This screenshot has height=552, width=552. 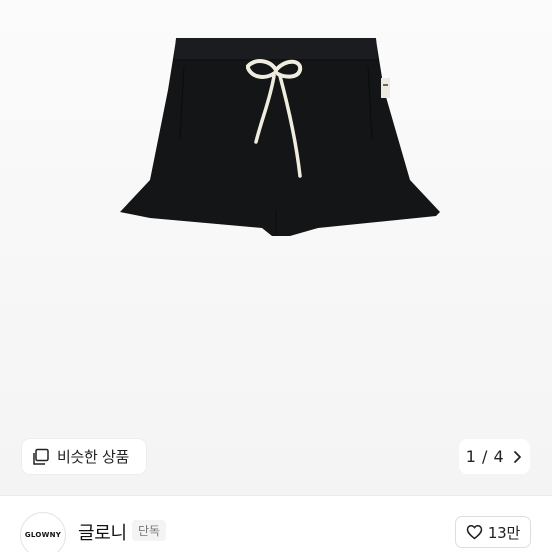 What do you see at coordinates (41, 457) in the screenshot?
I see `similar-items-icon` at bounding box center [41, 457].